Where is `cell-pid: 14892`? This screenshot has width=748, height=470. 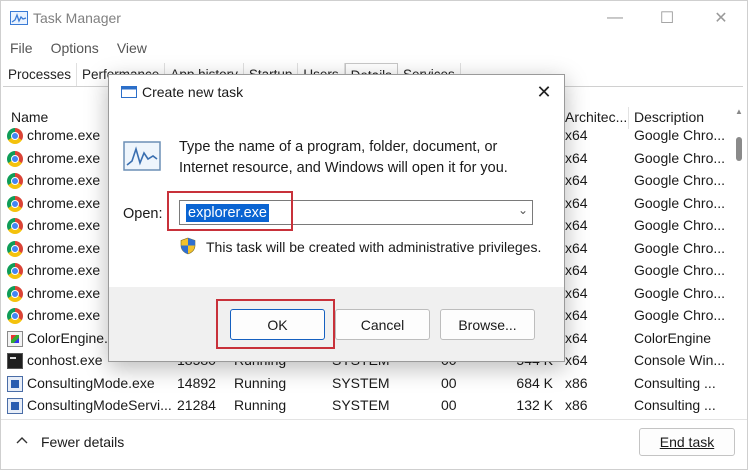 cell-pid: 14892 is located at coordinates (196, 382).